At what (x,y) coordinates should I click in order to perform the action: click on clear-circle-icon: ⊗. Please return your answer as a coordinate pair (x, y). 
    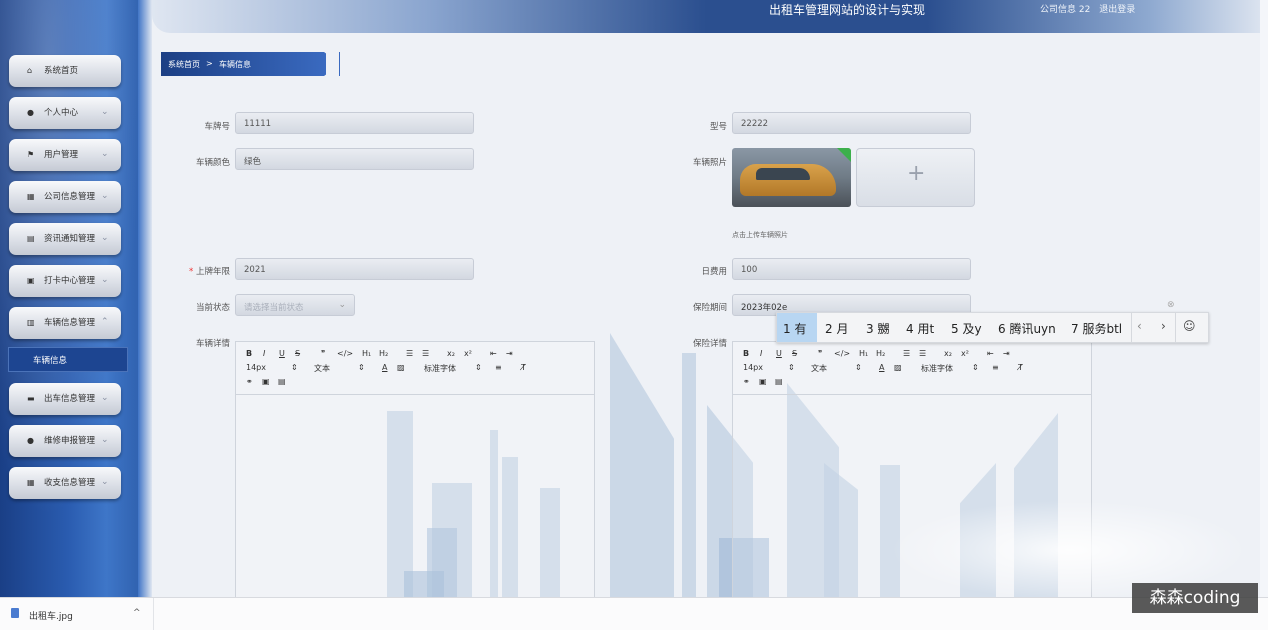
    Looking at the image, I should click on (1171, 305).